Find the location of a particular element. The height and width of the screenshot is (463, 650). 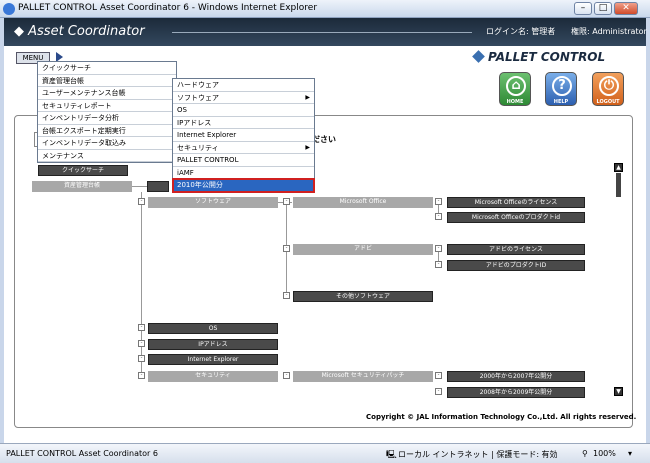

tree-adobe: アドビ is located at coordinates (363, 249).